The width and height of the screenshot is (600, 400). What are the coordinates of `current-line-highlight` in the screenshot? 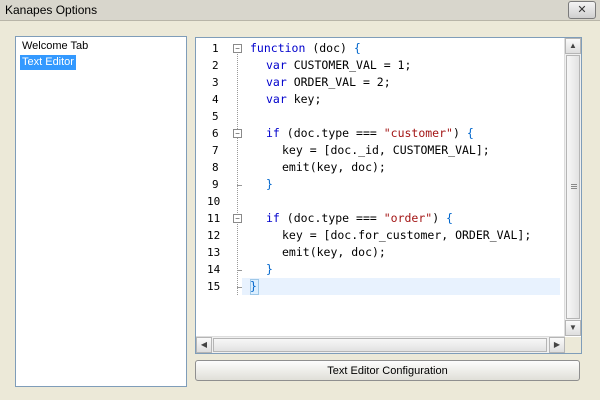 It's located at (401, 286).